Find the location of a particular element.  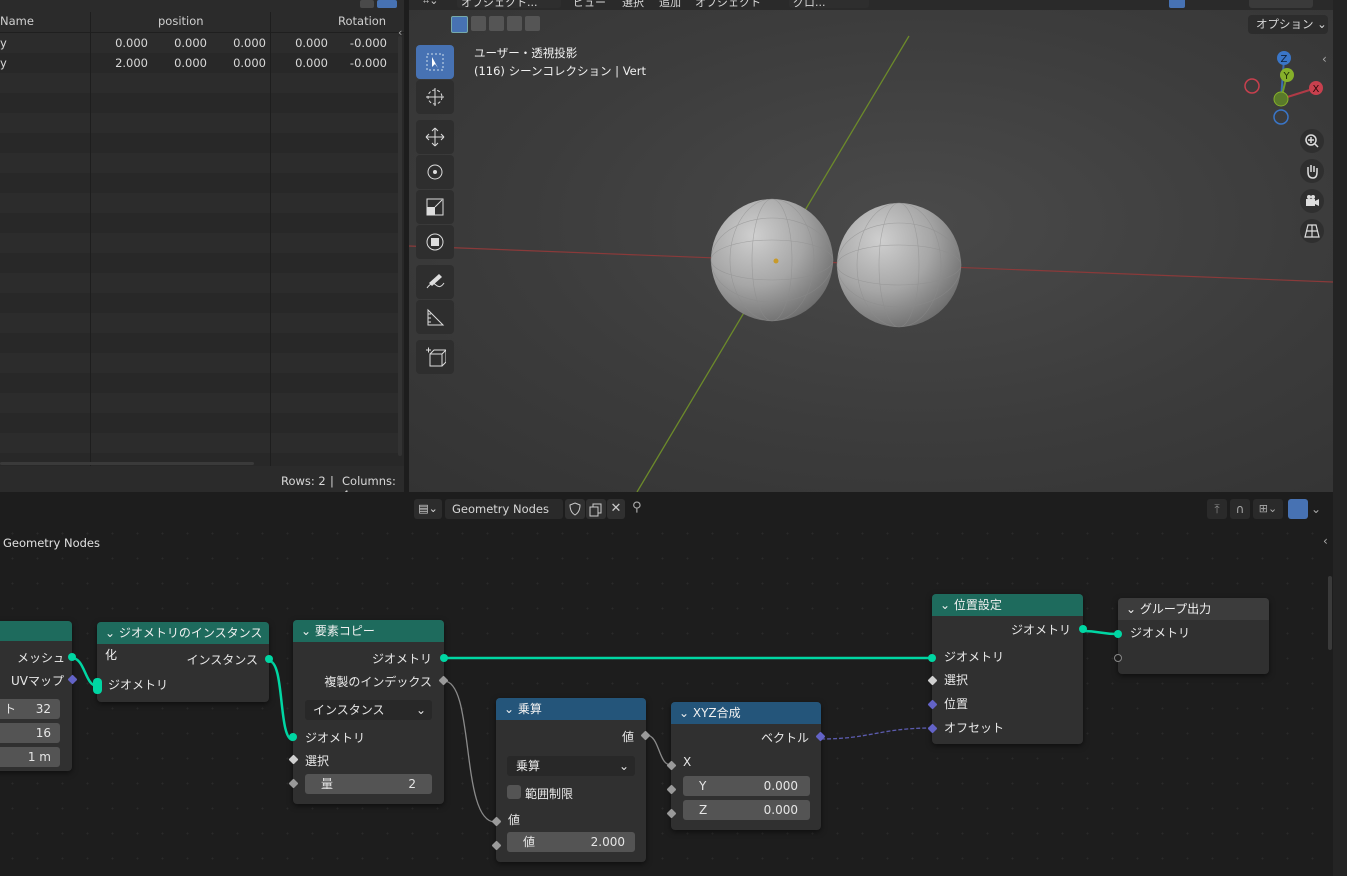

columns-count: Columns: 4 is located at coordinates (369, 483).